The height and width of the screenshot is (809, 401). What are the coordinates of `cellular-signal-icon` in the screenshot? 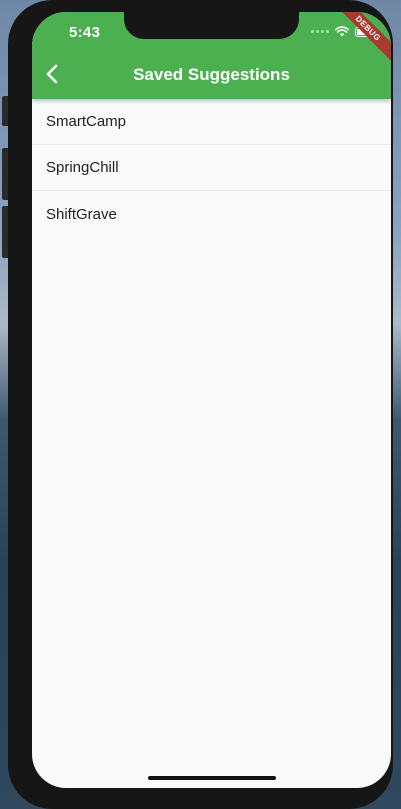 It's located at (320, 31).